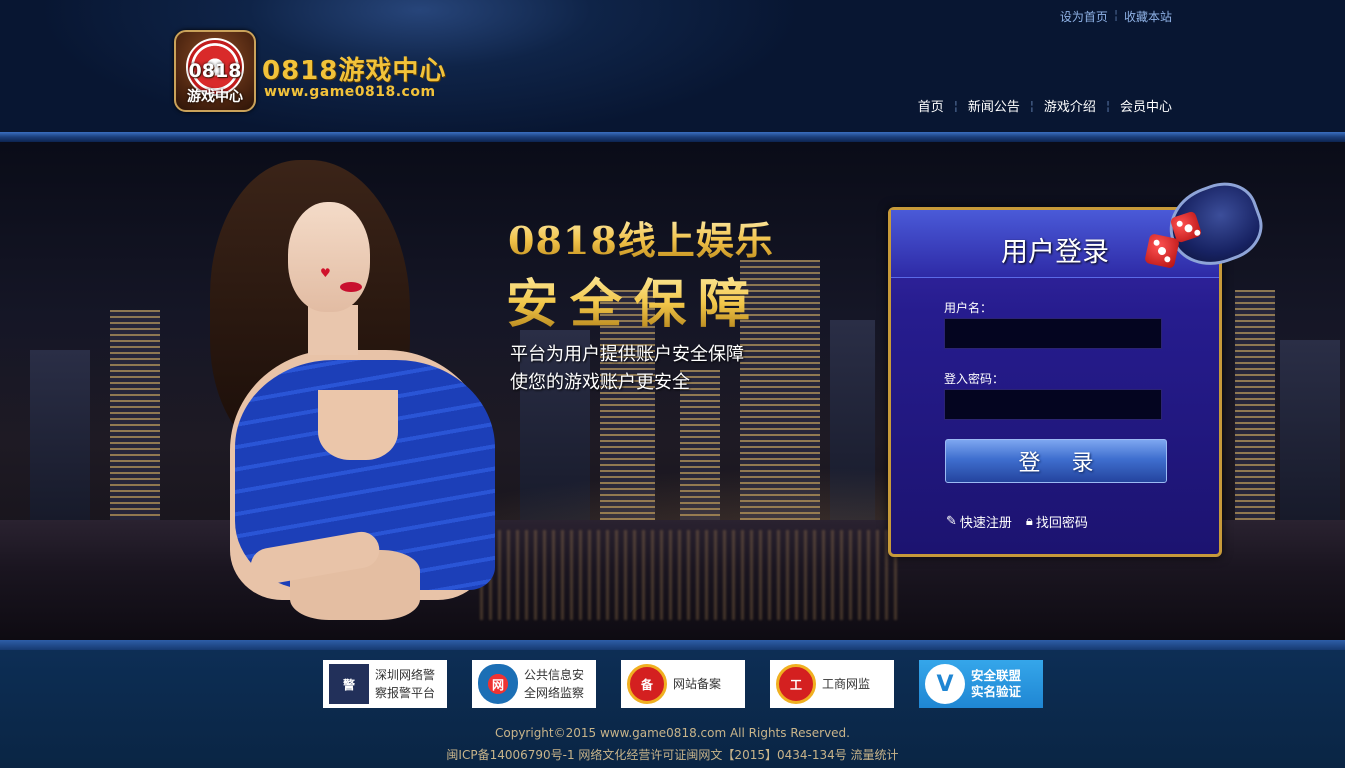  What do you see at coordinates (351, 287) in the screenshot?
I see `model-lips` at bounding box center [351, 287].